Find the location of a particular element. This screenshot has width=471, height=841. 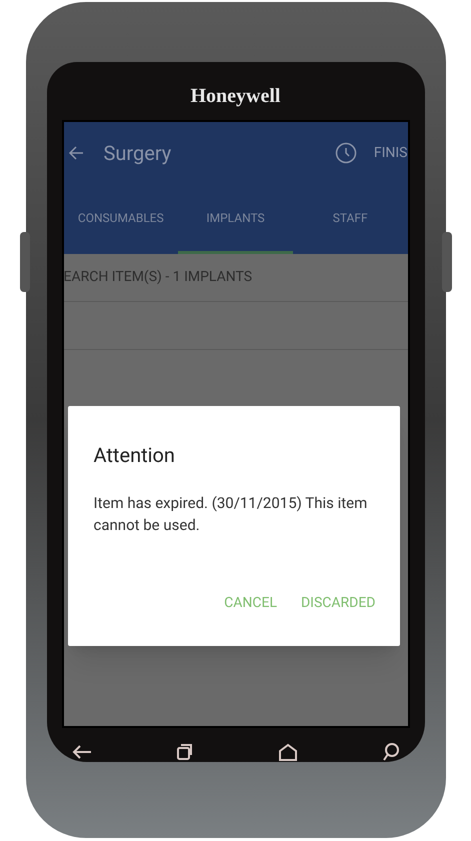

dialog-message: Item has expired. (30/11/2015) This item cannot be used. is located at coordinates (231, 514).